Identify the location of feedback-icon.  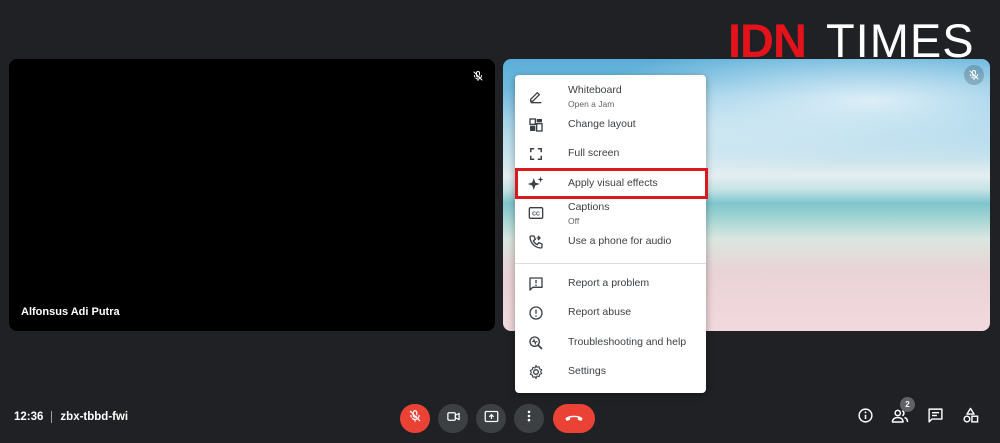
(536, 284).